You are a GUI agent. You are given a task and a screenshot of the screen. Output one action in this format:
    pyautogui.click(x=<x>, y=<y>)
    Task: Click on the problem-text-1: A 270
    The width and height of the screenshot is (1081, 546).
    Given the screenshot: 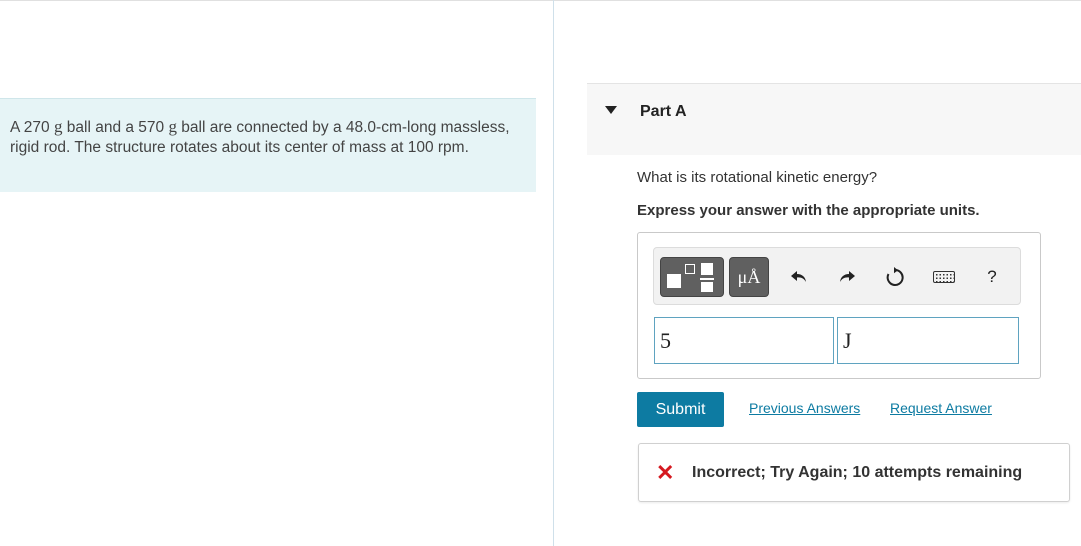 What is the action you would take?
    pyautogui.click(x=32, y=127)
    